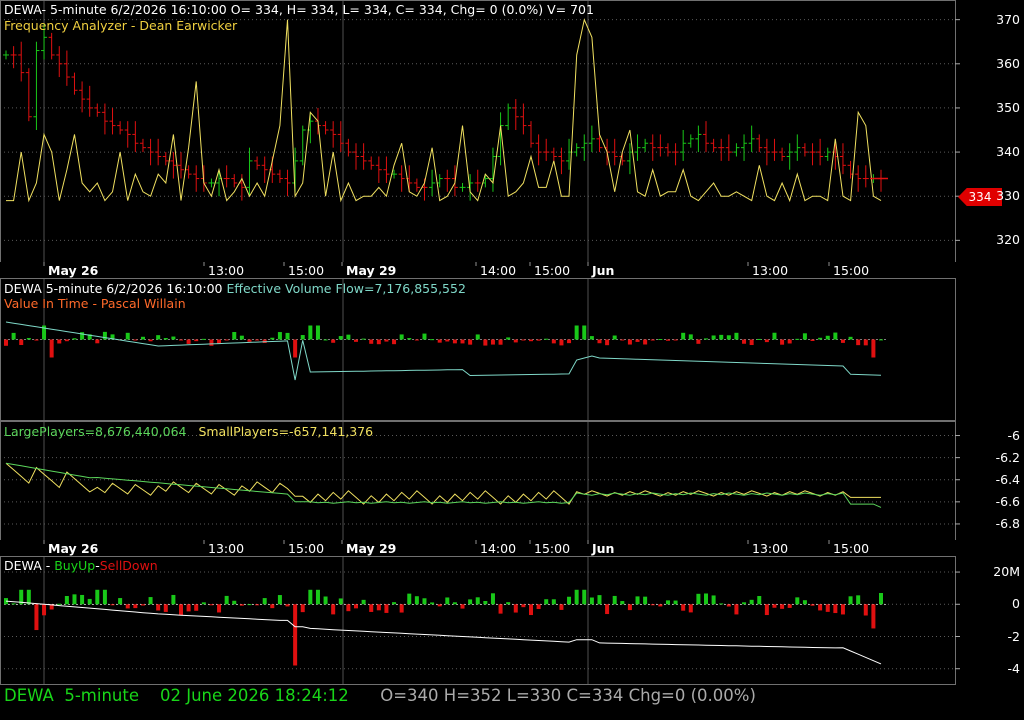 The image size is (1024, 720). Describe the element at coordinates (1013, 435) in the screenshot. I see `players-y-tick-label: -6` at that location.